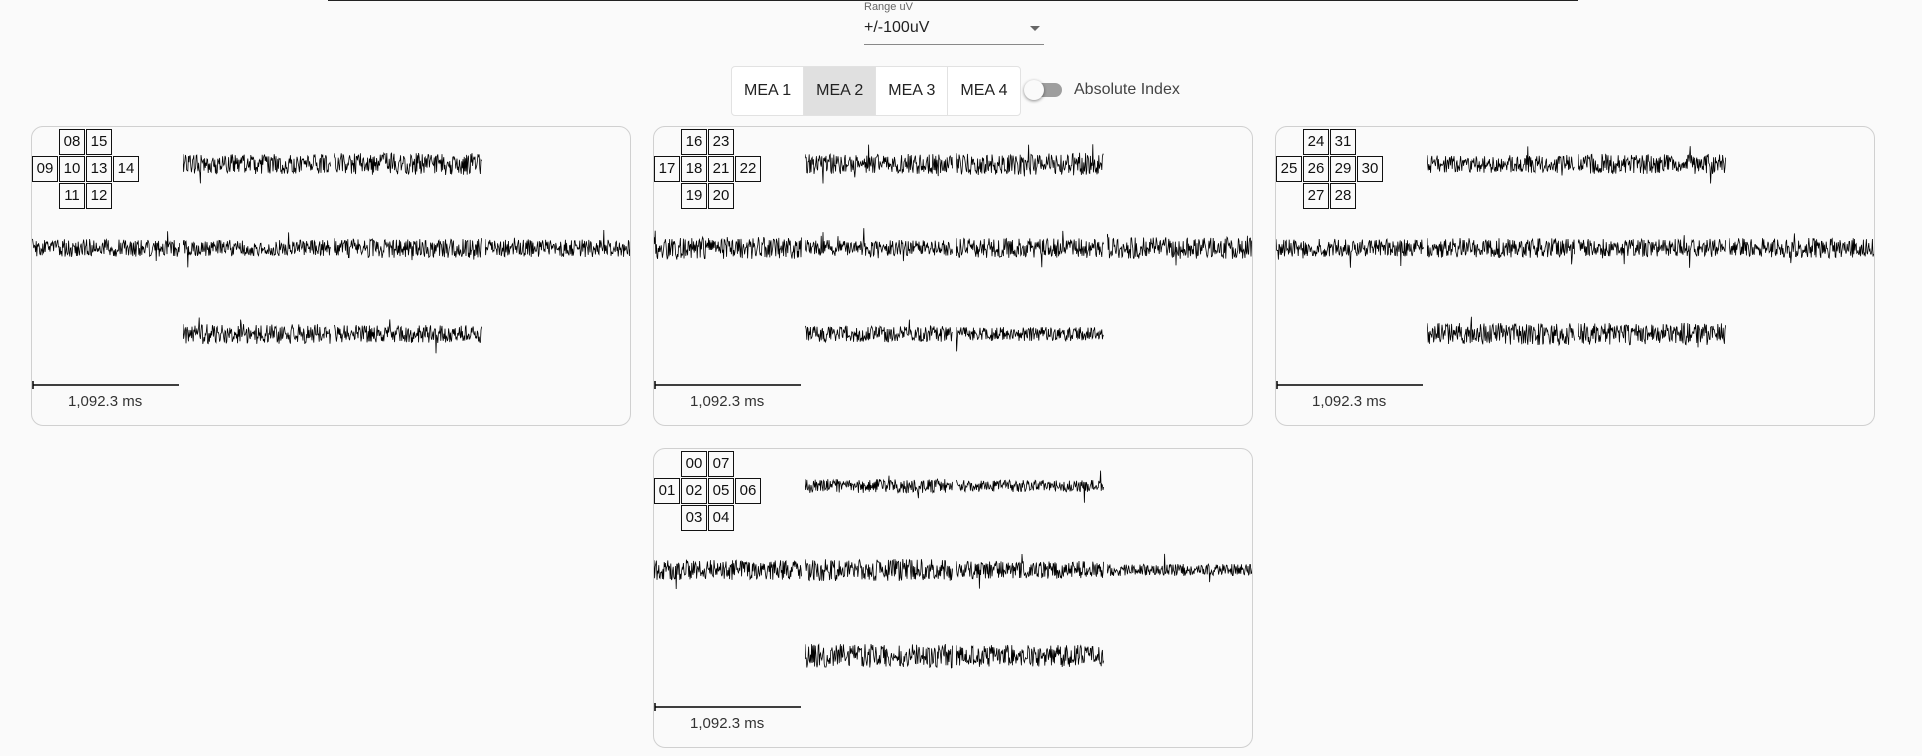 The width and height of the screenshot is (1922, 756). Describe the element at coordinates (983, 91) in the screenshot. I see `tab-mea-4: MEA 4` at that location.